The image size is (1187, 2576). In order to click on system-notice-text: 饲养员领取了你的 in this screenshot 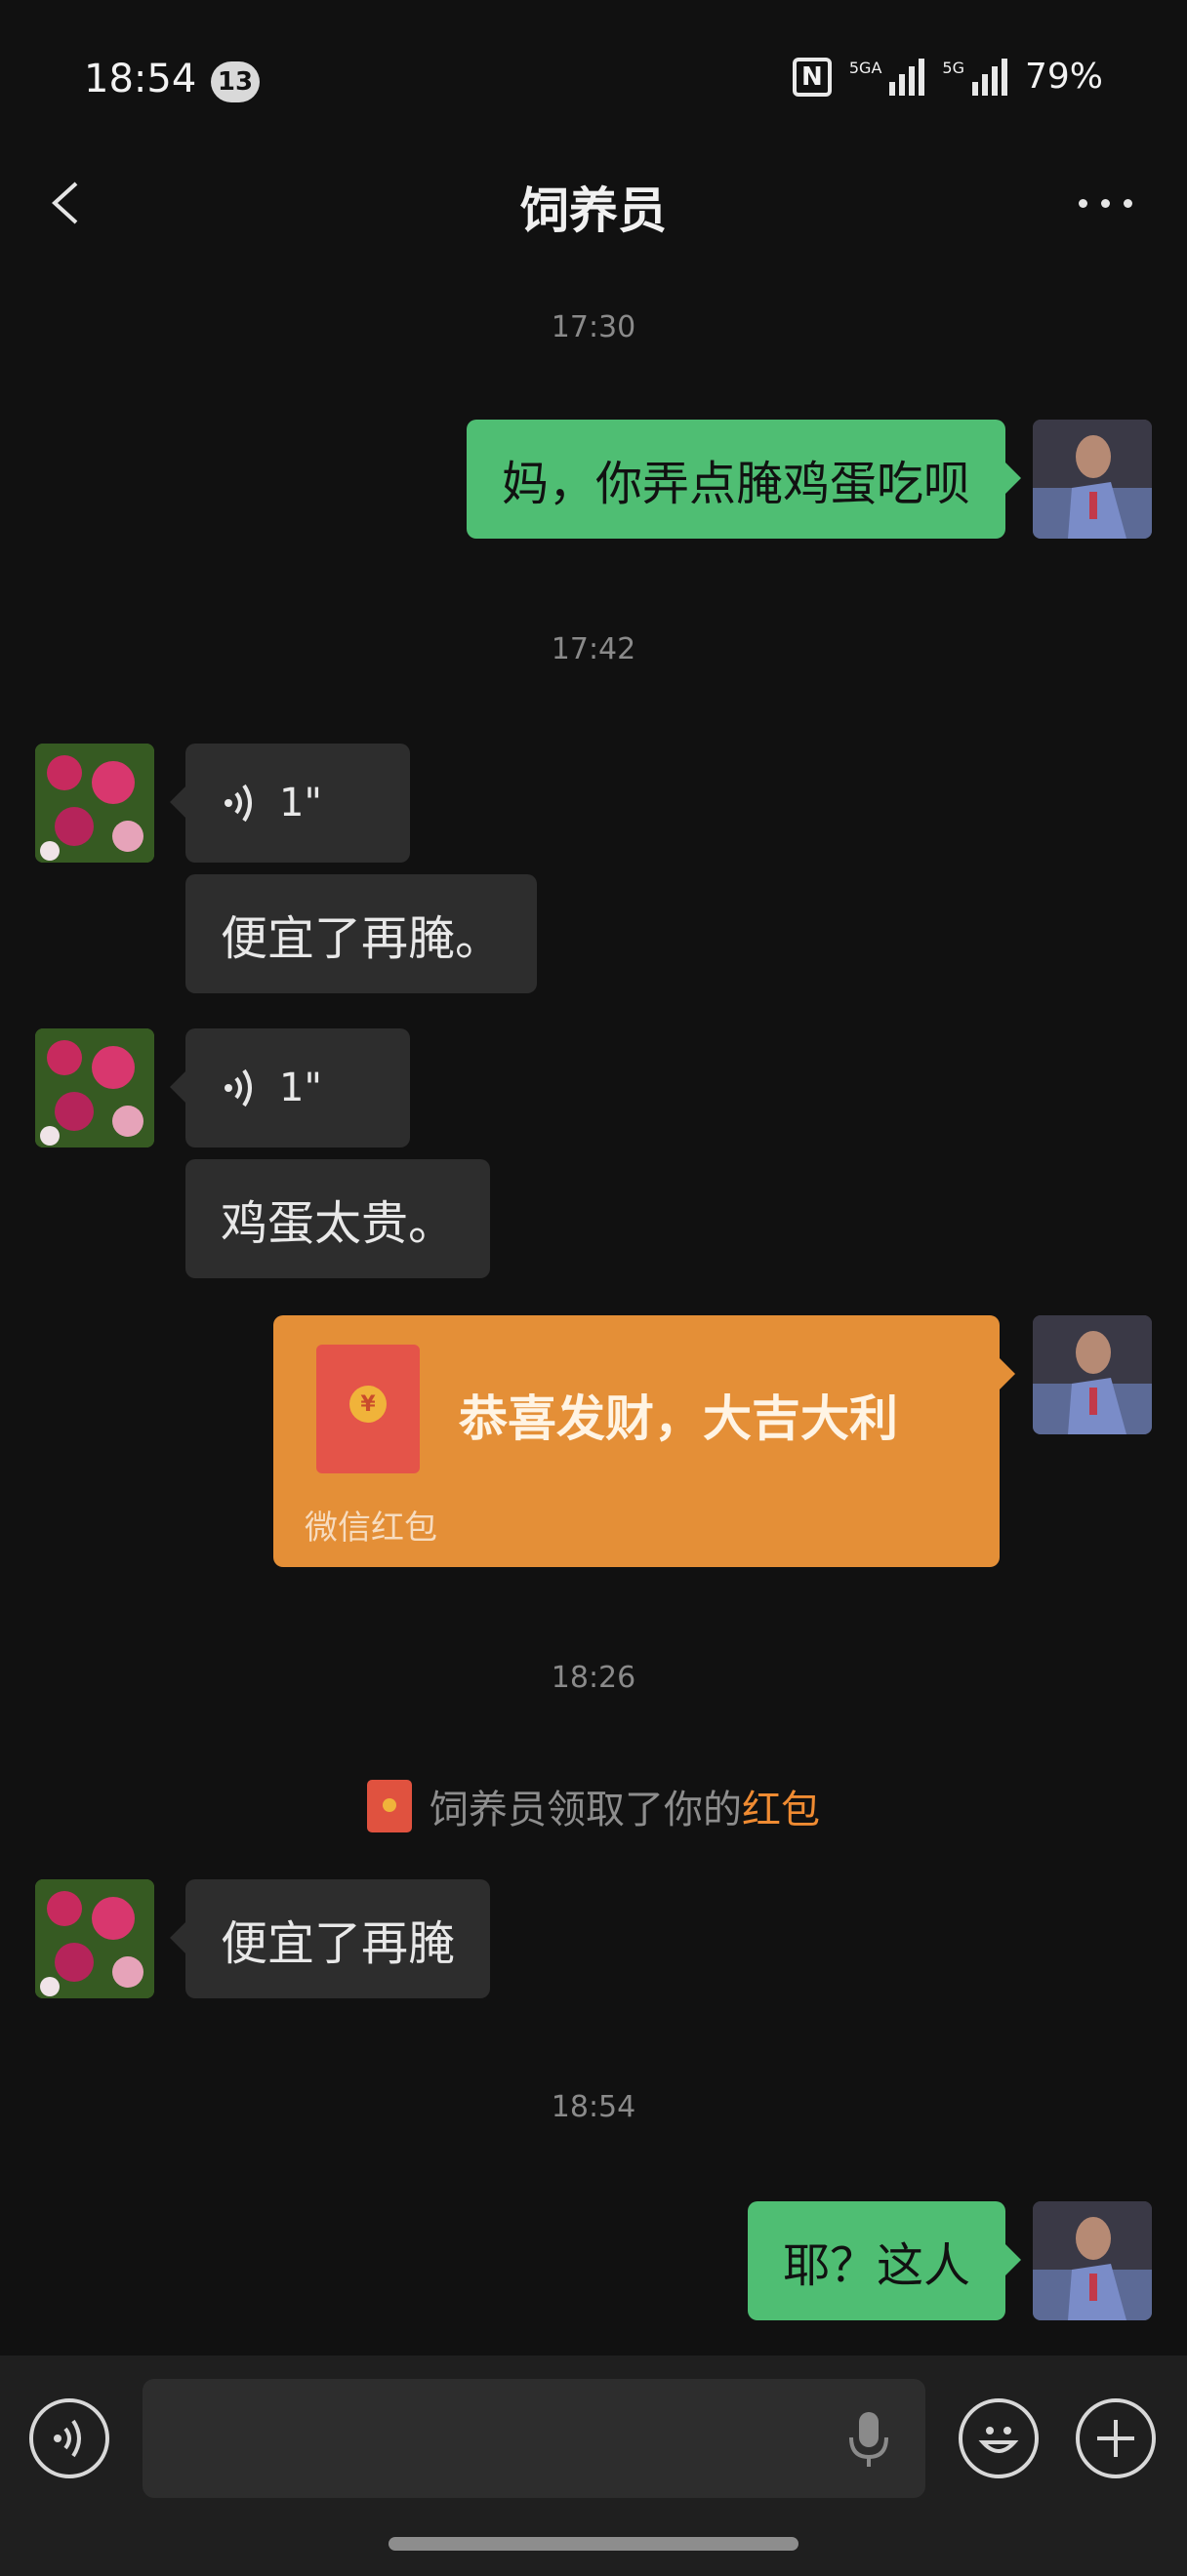, I will do `click(586, 1810)`.